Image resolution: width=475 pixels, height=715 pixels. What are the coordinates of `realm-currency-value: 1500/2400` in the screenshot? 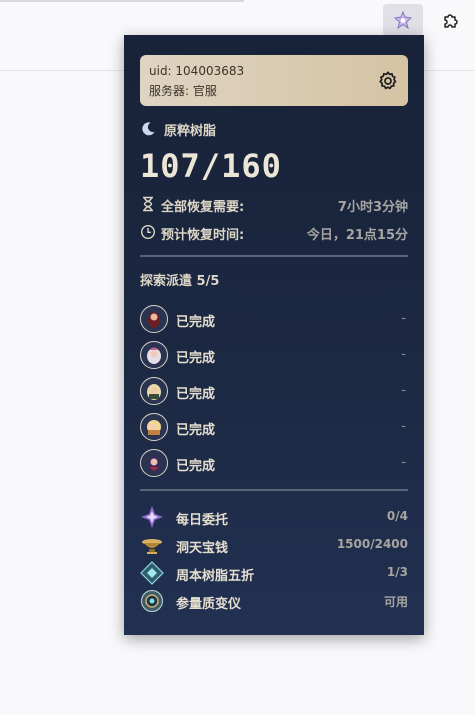 It's located at (372, 544).